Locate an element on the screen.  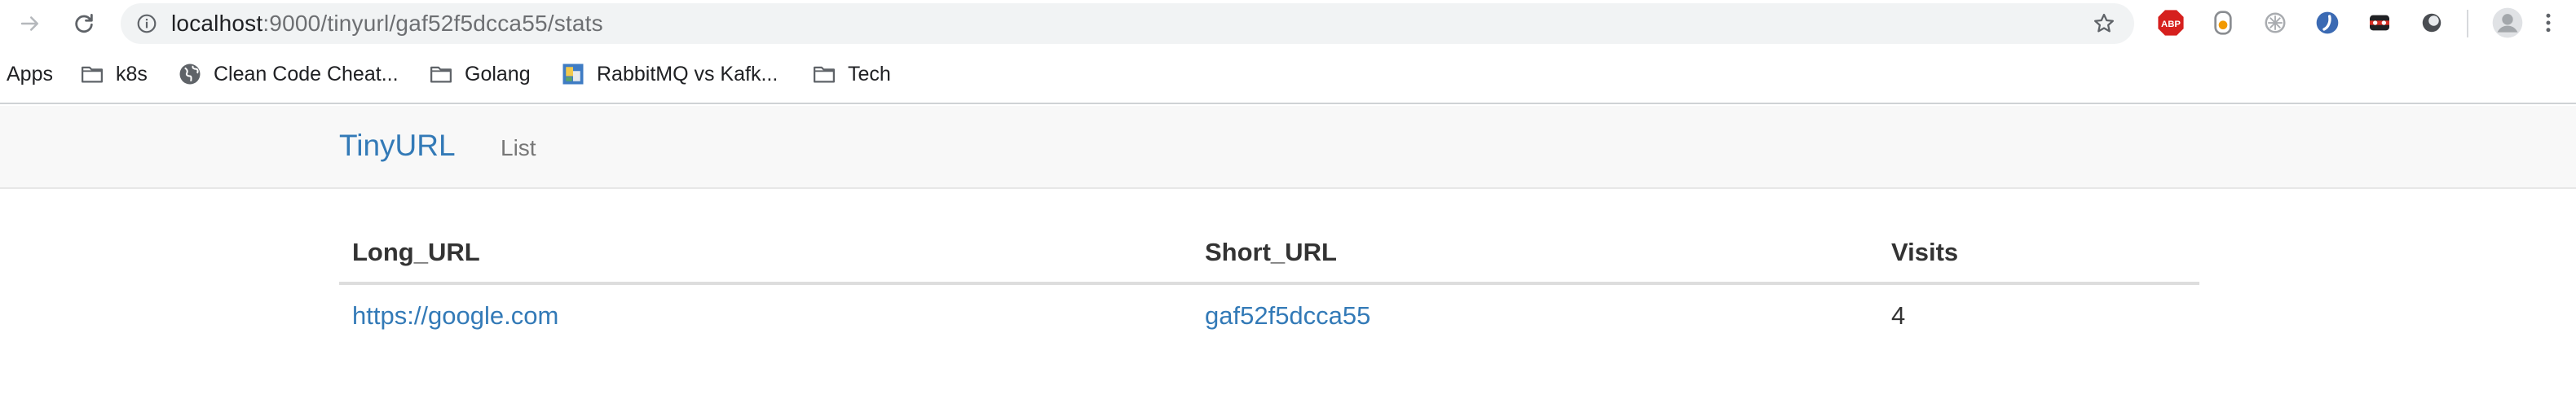
address-host: localhost is located at coordinates (217, 23).